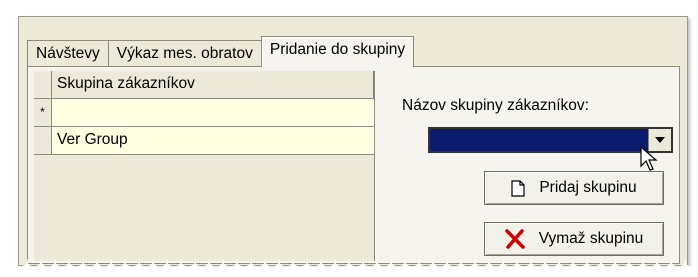 This screenshot has height=277, width=698. What do you see at coordinates (43, 112) in the screenshot?
I see `row-selector: *` at bounding box center [43, 112].